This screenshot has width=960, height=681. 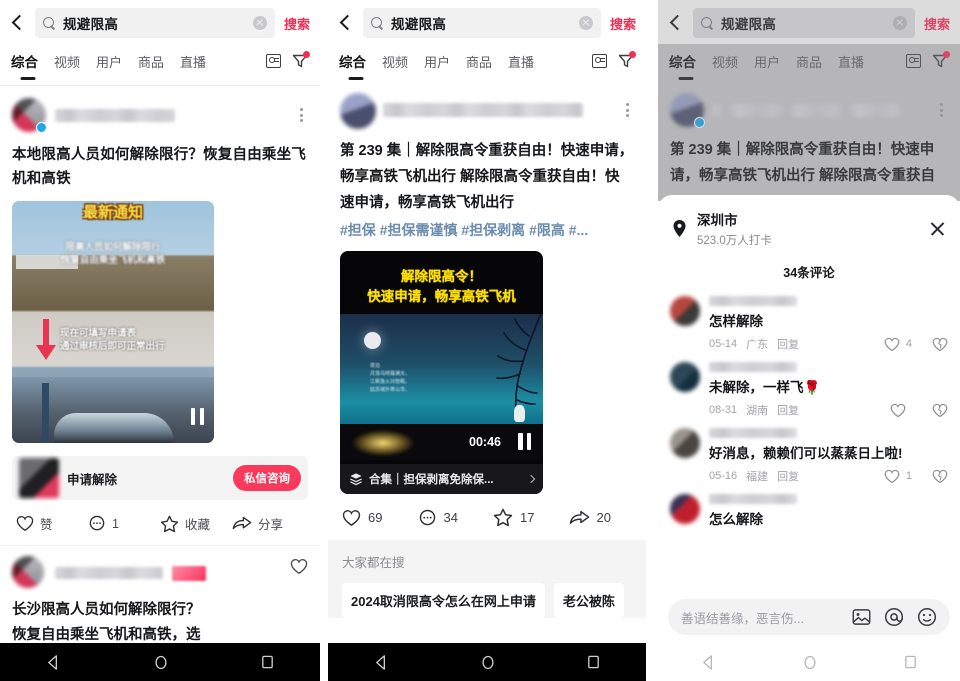 What do you see at coordinates (927, 617) in the screenshot?
I see `emoji-icon` at bounding box center [927, 617].